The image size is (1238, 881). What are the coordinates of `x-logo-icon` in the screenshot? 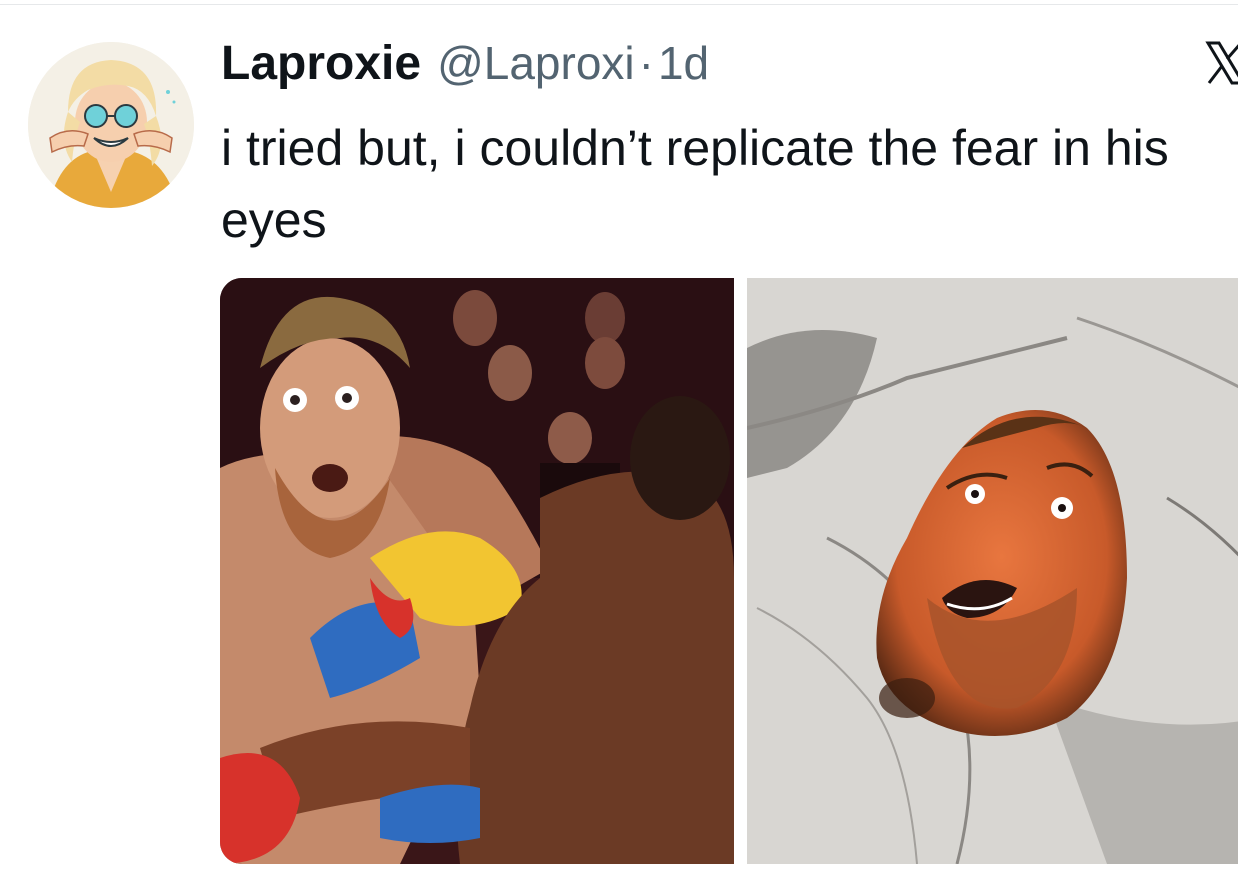 It's located at (1221, 63).